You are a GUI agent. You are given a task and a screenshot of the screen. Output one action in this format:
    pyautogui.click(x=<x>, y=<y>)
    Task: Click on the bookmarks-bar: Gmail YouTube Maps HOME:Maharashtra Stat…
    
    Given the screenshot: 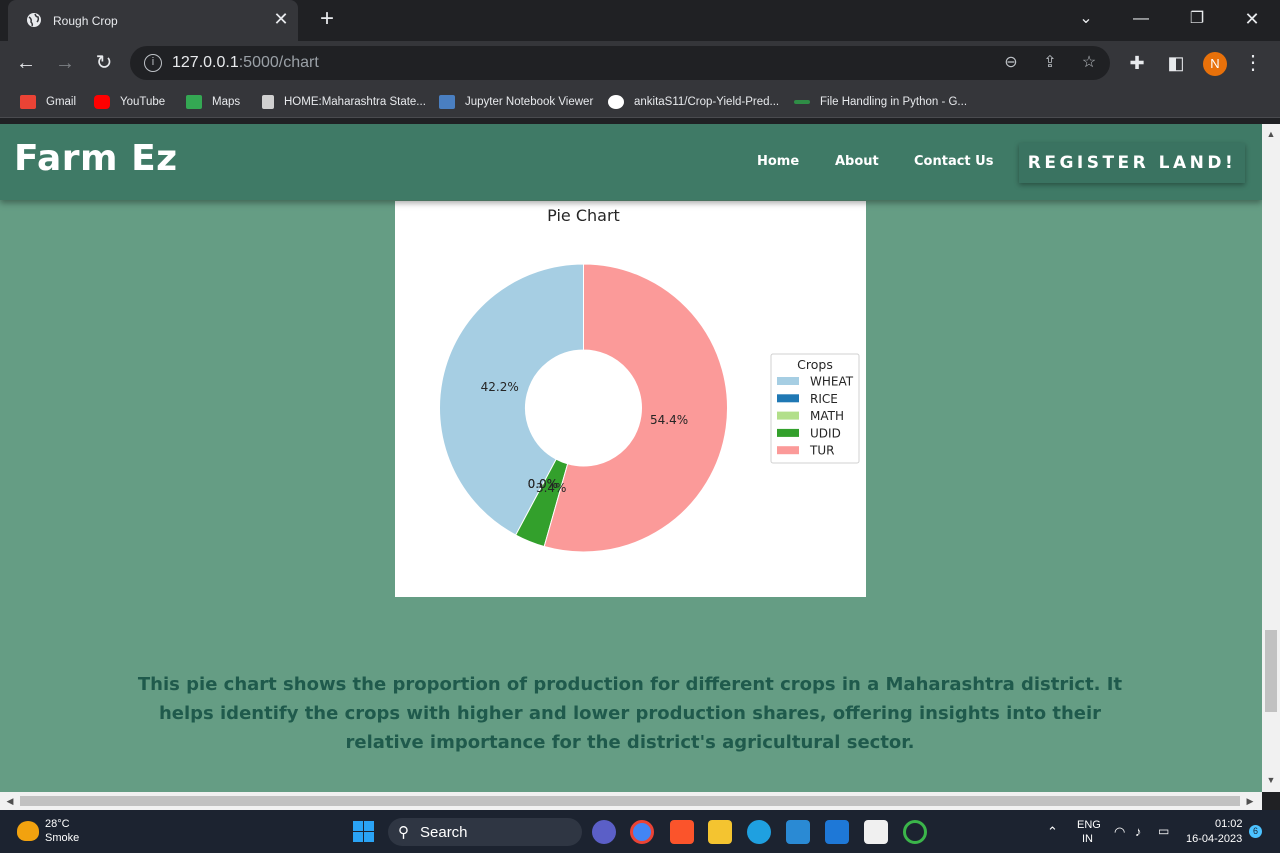 What is the action you would take?
    pyautogui.click(x=640, y=101)
    